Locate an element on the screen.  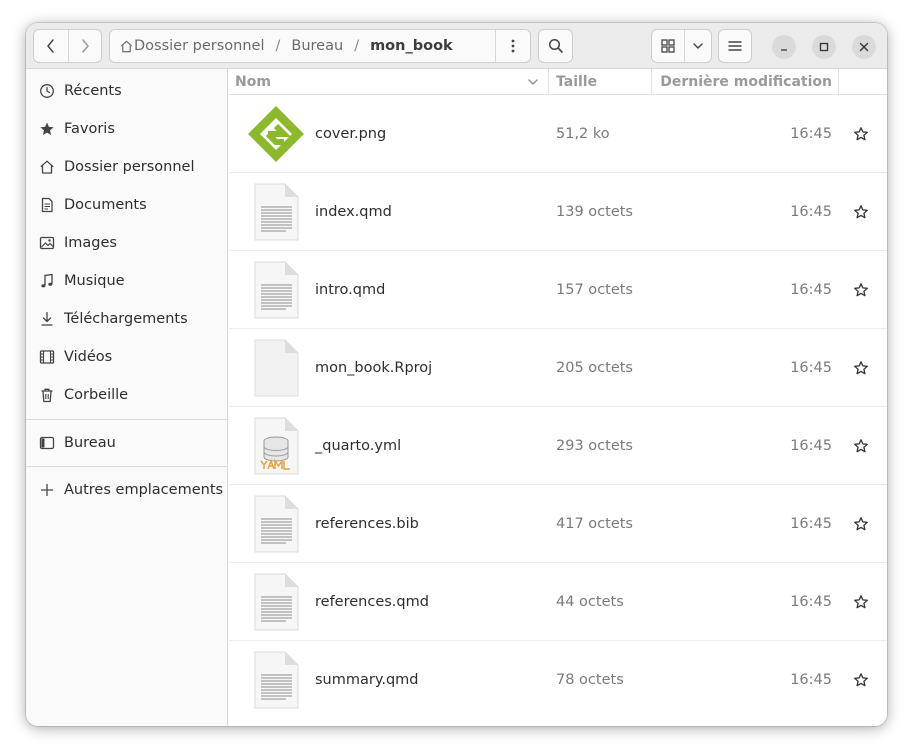
file-size: 293 octets is located at coordinates (594, 446).